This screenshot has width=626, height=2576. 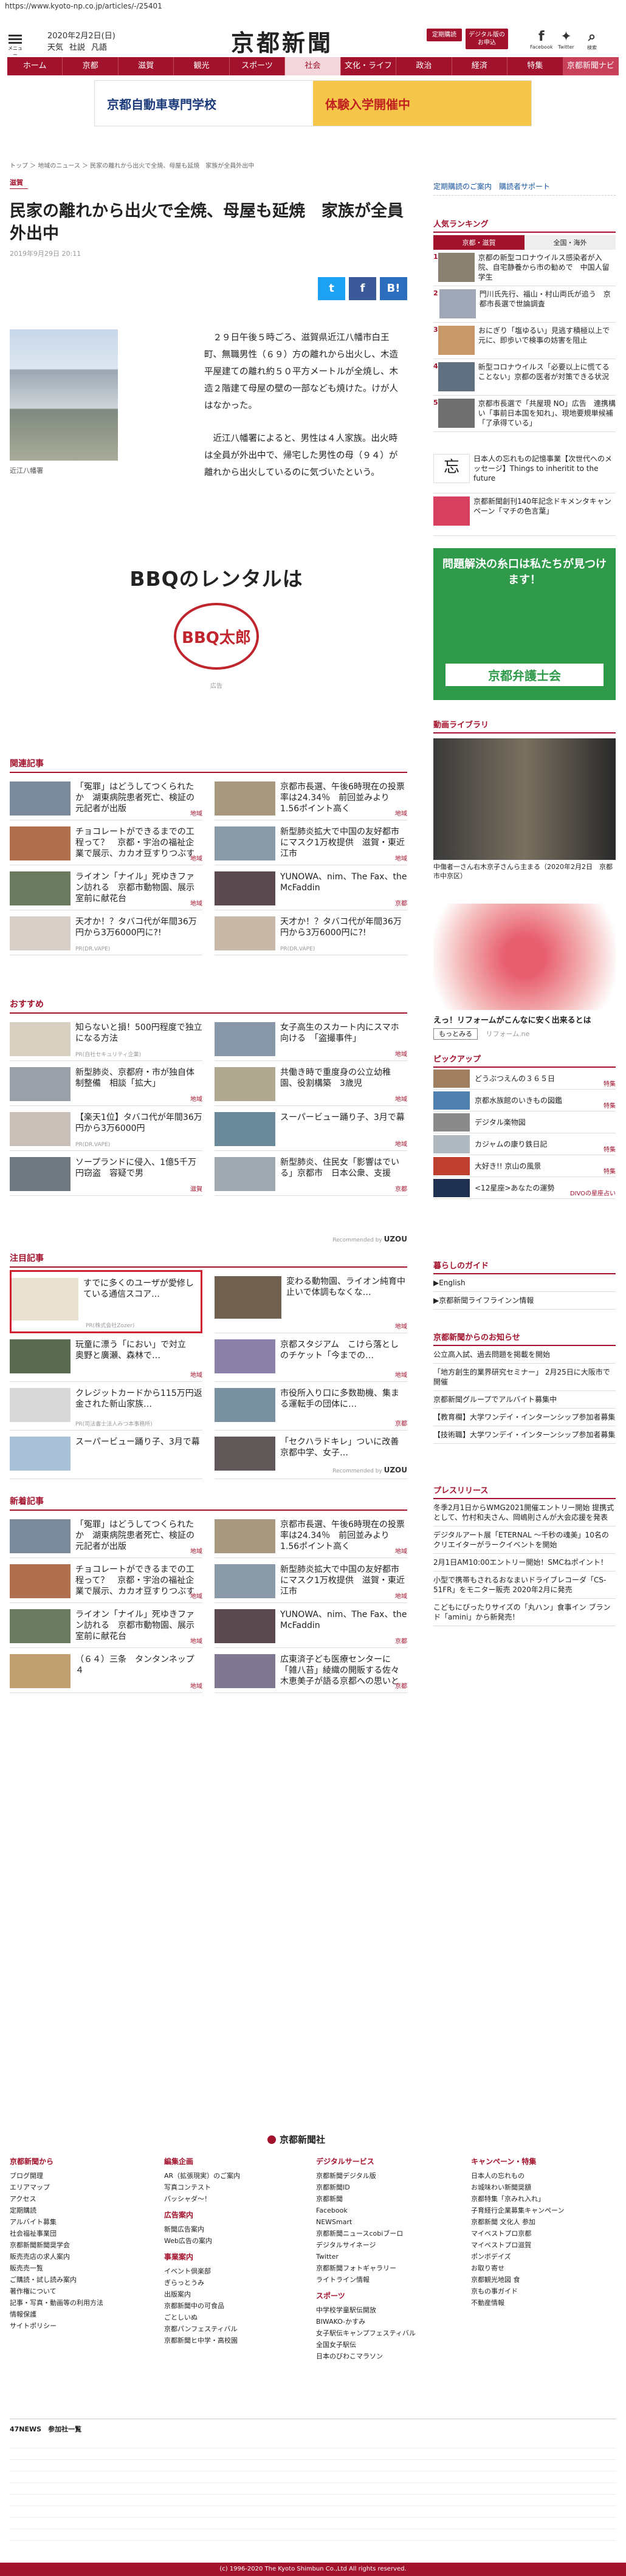 I want to click on list-item: 玩童に漂う「におい」で対立 奥野と廣瀬、森林で… 地域, so click(x=106, y=1357).